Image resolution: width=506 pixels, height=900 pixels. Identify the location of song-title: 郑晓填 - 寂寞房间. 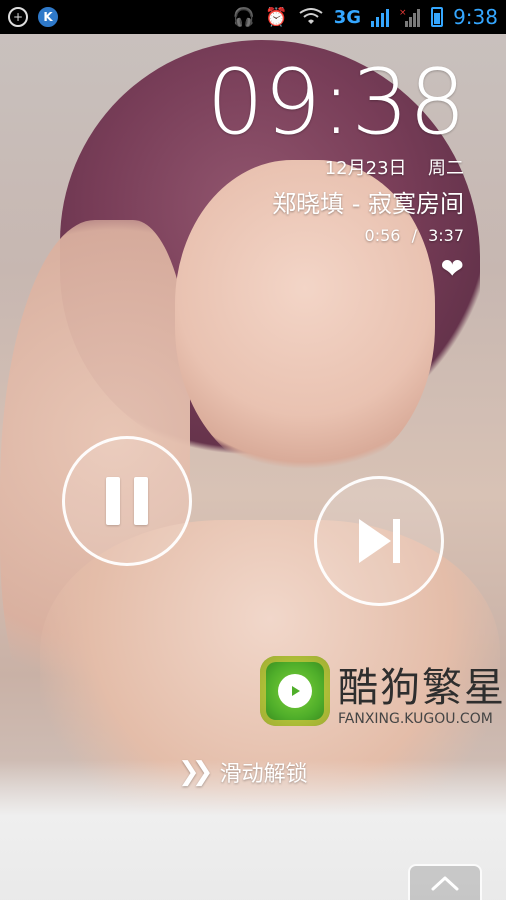
(368, 204).